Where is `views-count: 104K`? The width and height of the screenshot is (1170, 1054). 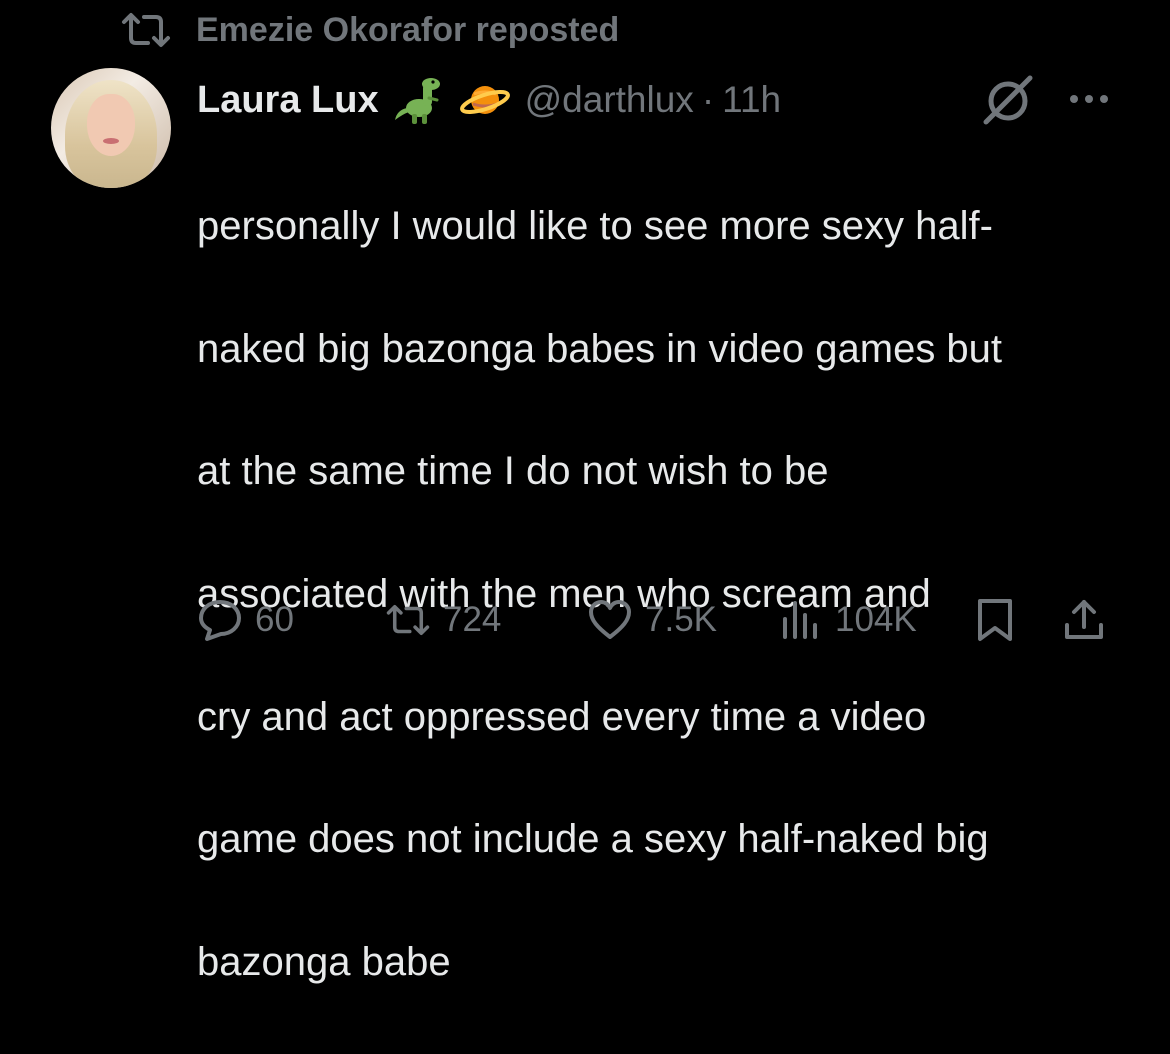 views-count: 104K is located at coordinates (876, 619).